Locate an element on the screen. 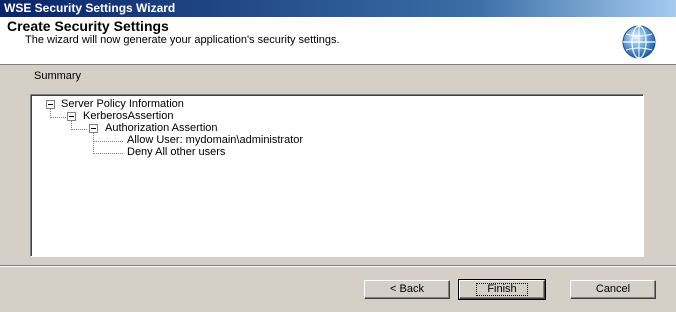 The height and width of the screenshot is (312, 676). back-button: < Back is located at coordinates (407, 289).